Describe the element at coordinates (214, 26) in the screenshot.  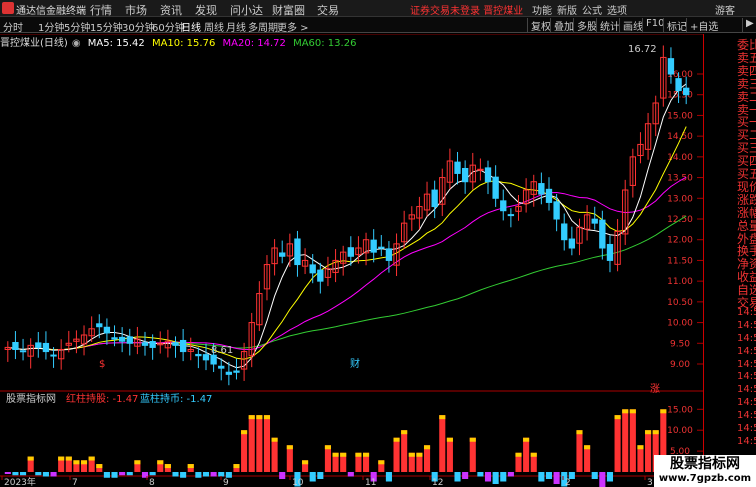
I see `period-weekly: 周线` at that location.